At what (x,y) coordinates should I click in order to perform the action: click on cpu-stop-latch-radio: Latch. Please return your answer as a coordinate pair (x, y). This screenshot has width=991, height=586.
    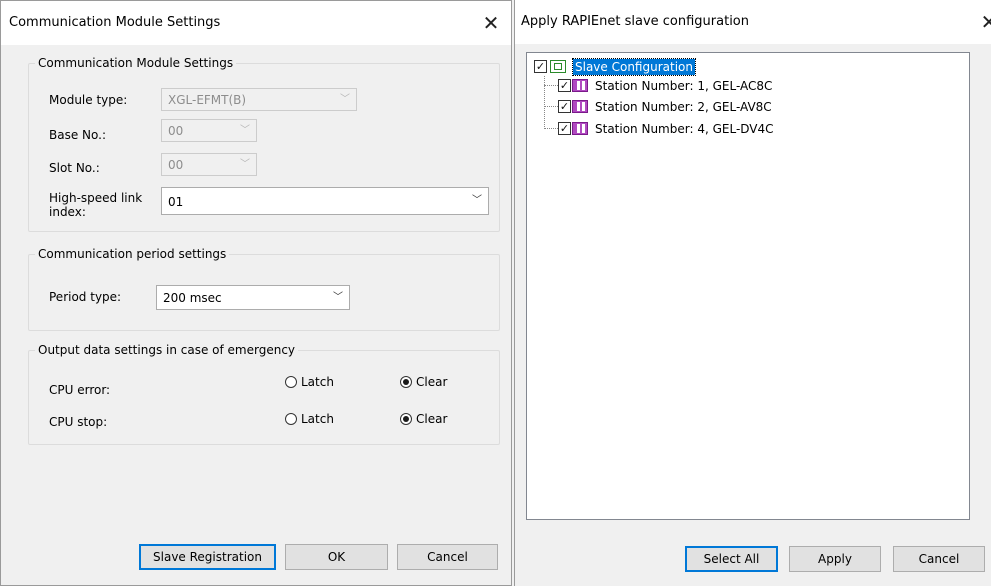
    Looking at the image, I should click on (315, 421).